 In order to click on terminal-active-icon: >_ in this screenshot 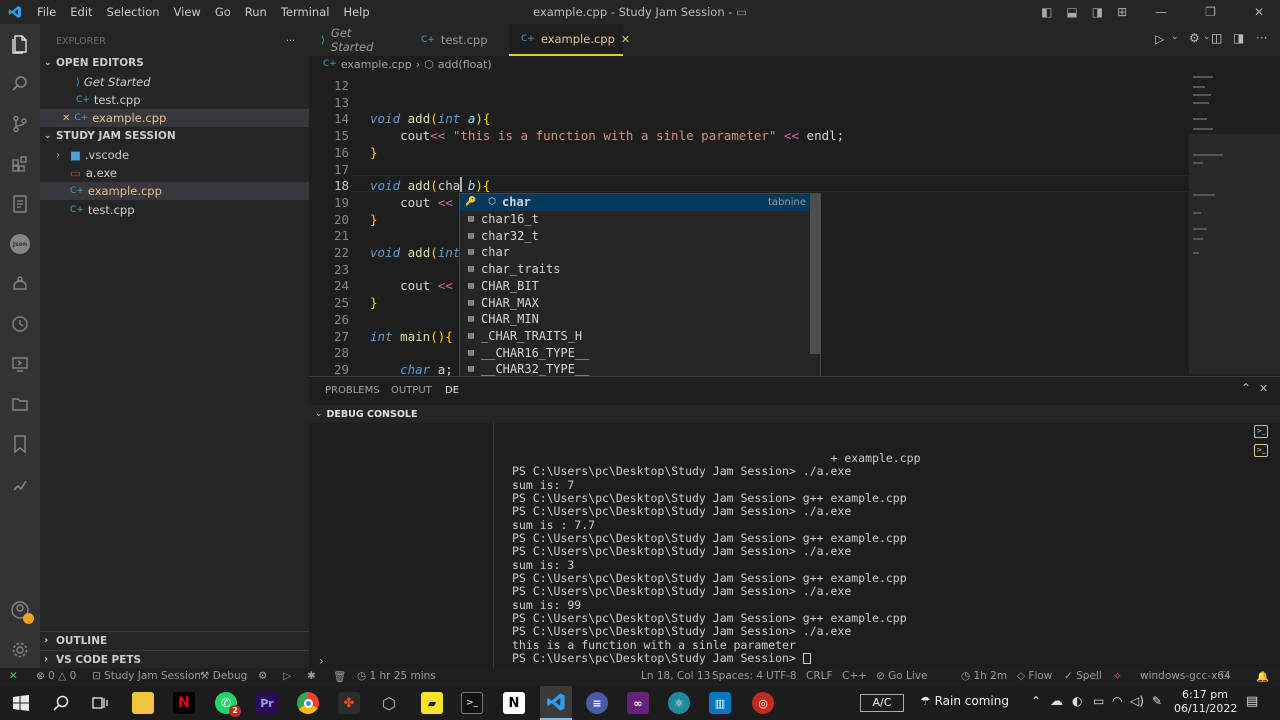, I will do `click(1261, 450)`.